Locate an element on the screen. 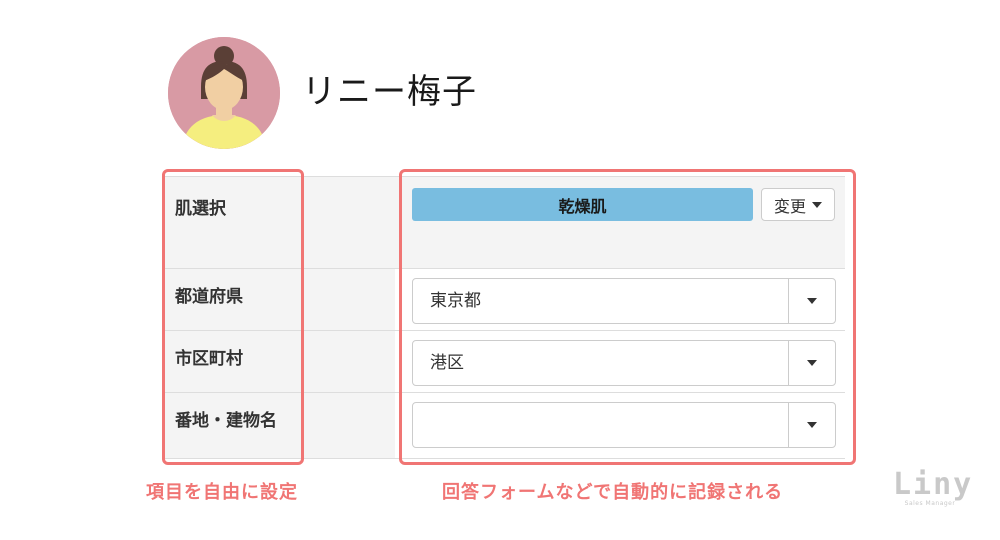 The image size is (1000, 540). logo-wordmark: Liny is located at coordinates (933, 484).